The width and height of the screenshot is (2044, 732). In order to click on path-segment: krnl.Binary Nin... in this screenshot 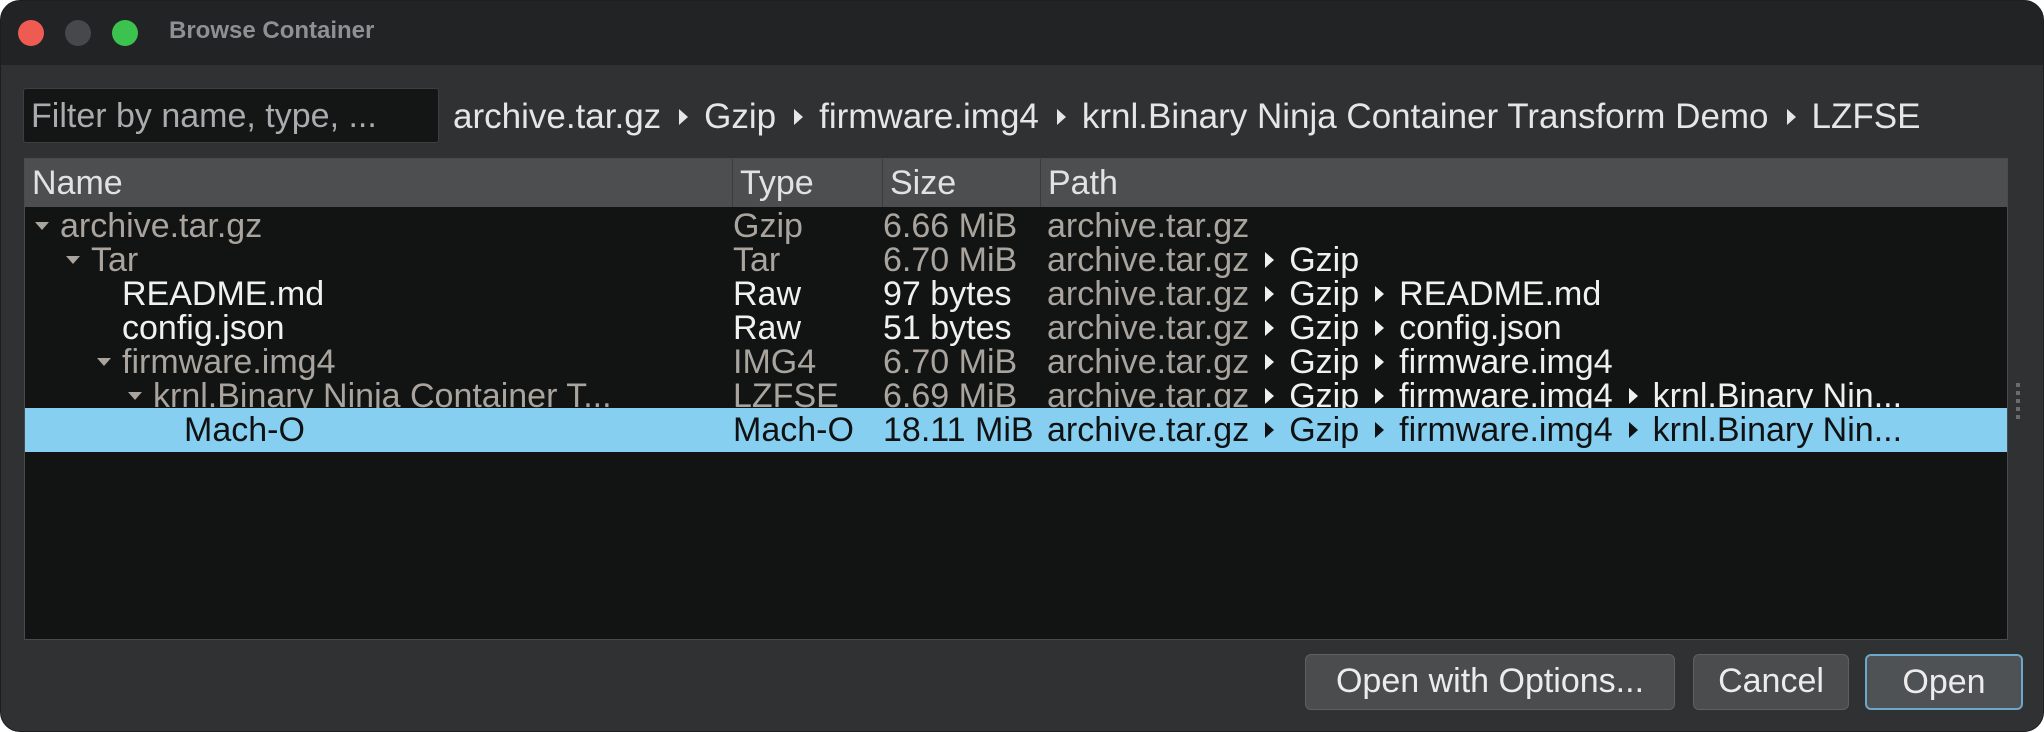, I will do `click(1777, 430)`.